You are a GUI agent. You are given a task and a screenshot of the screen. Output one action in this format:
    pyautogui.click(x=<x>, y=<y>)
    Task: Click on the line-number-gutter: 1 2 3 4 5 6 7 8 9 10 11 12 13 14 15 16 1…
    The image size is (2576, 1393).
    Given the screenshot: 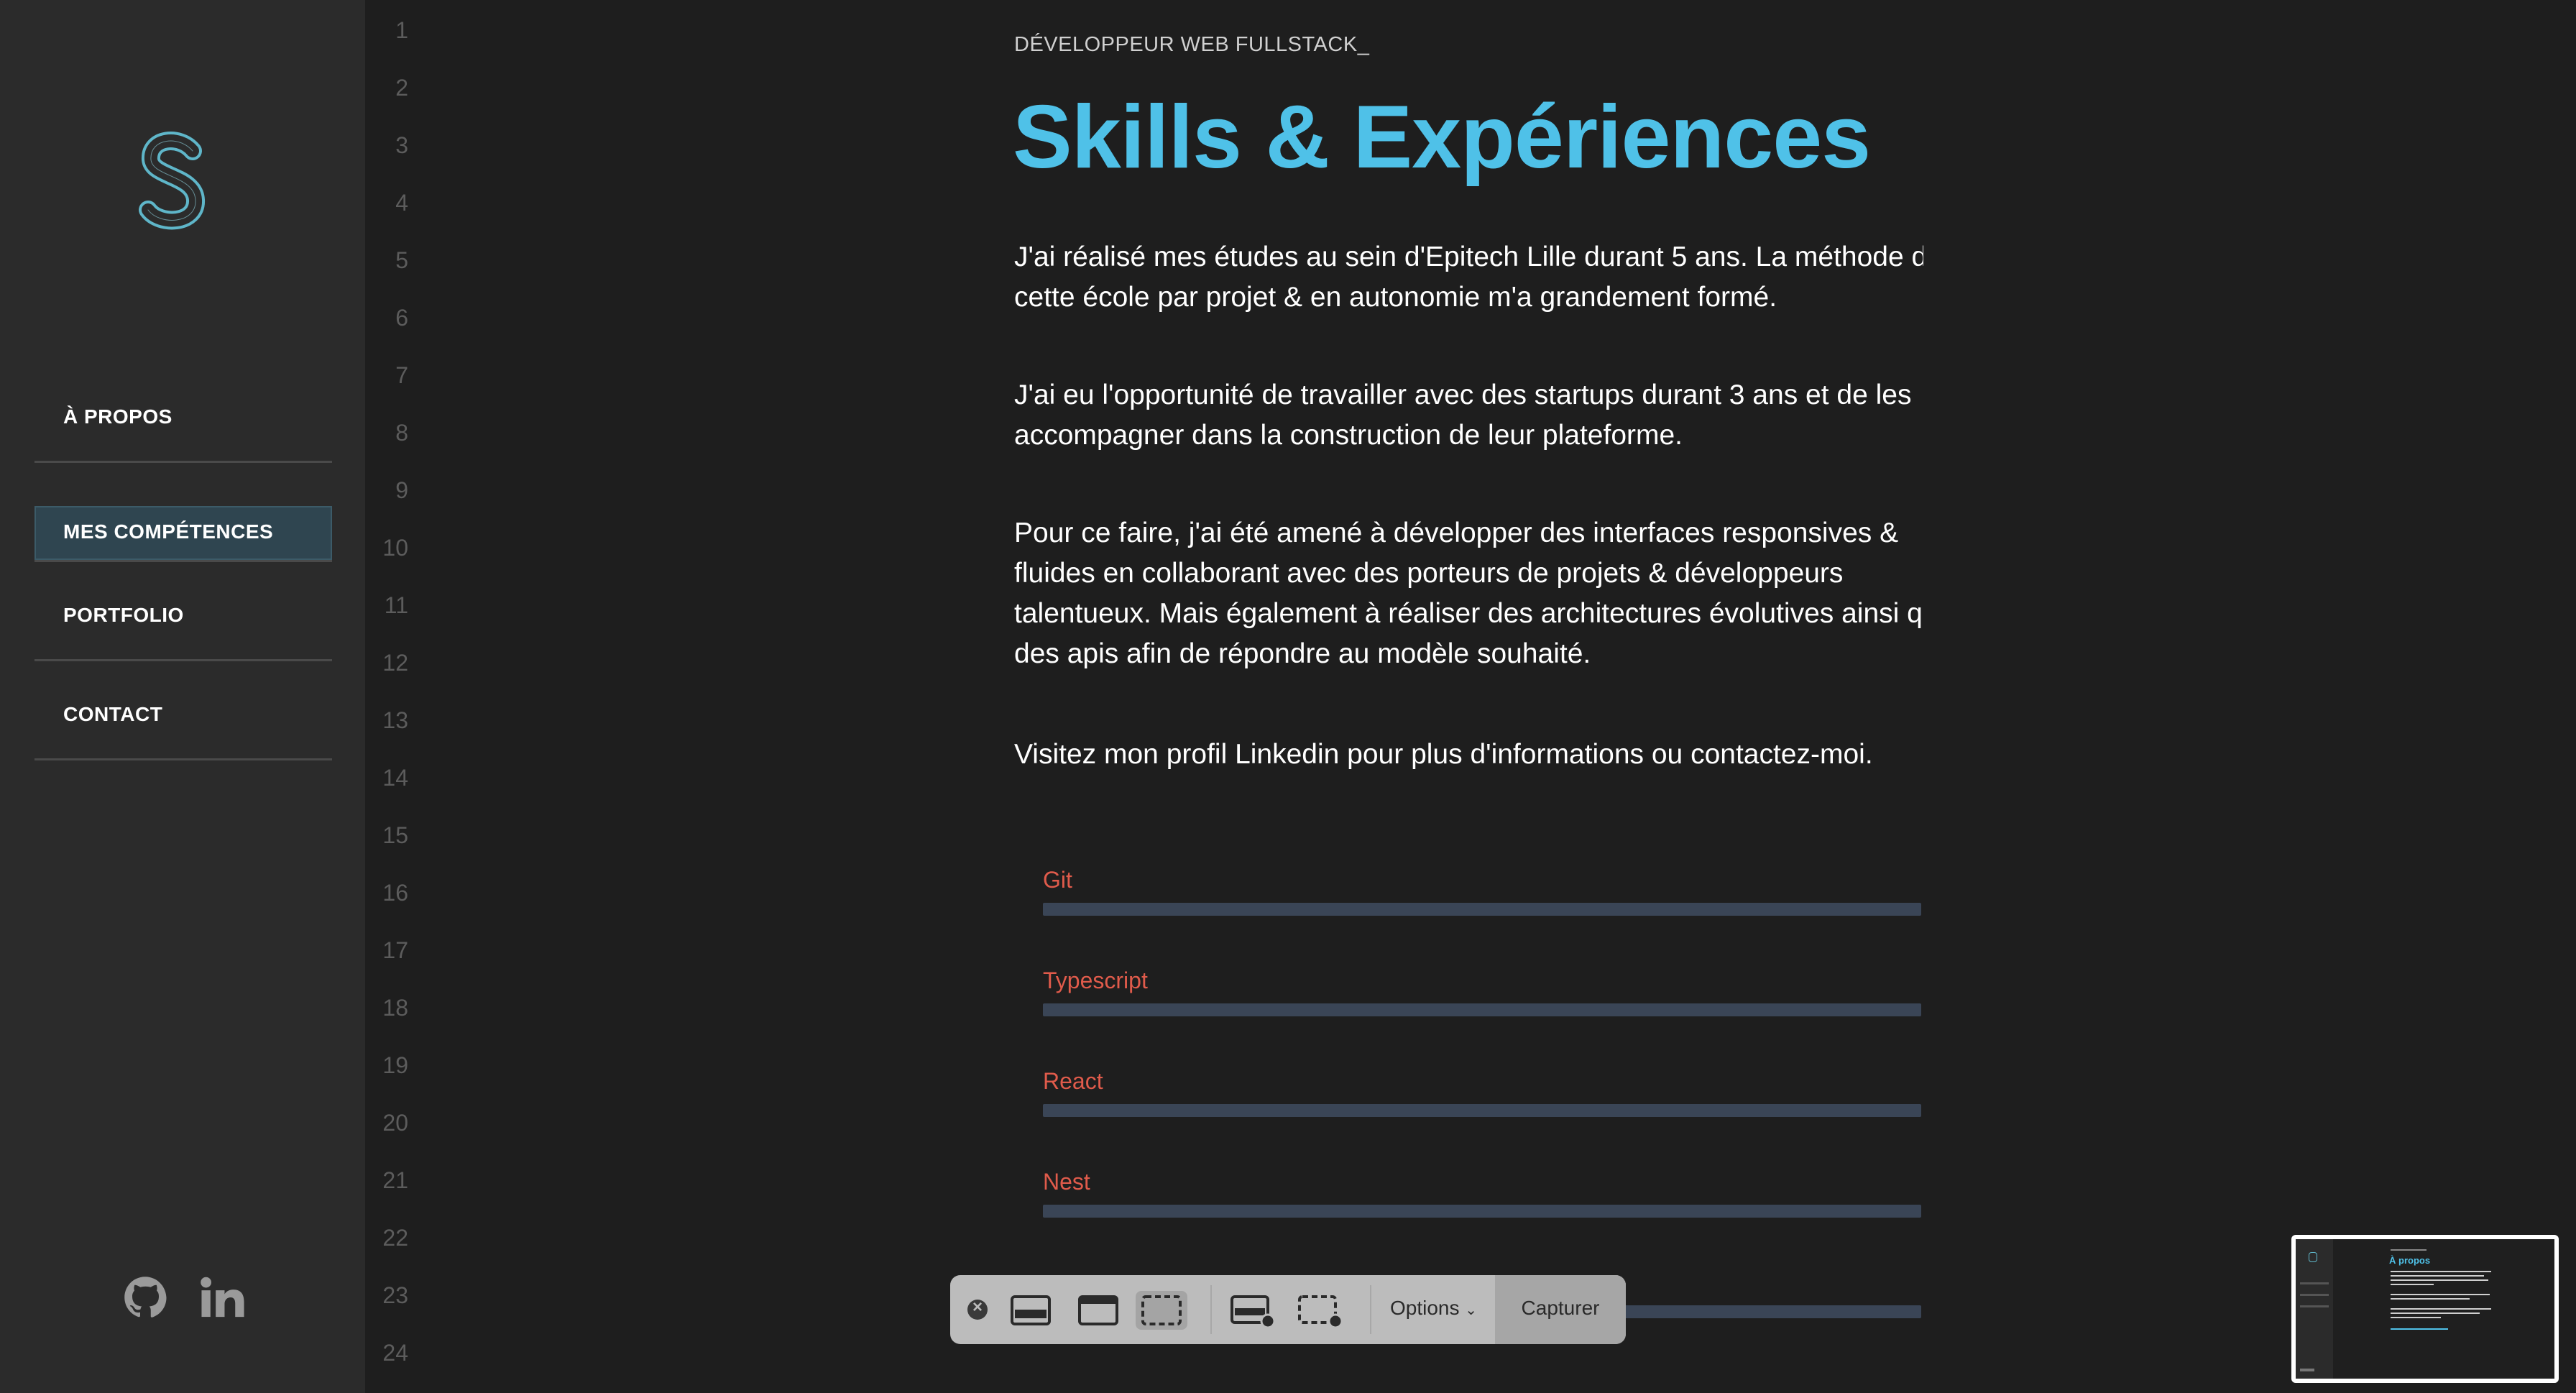 What is the action you would take?
    pyautogui.click(x=401, y=696)
    